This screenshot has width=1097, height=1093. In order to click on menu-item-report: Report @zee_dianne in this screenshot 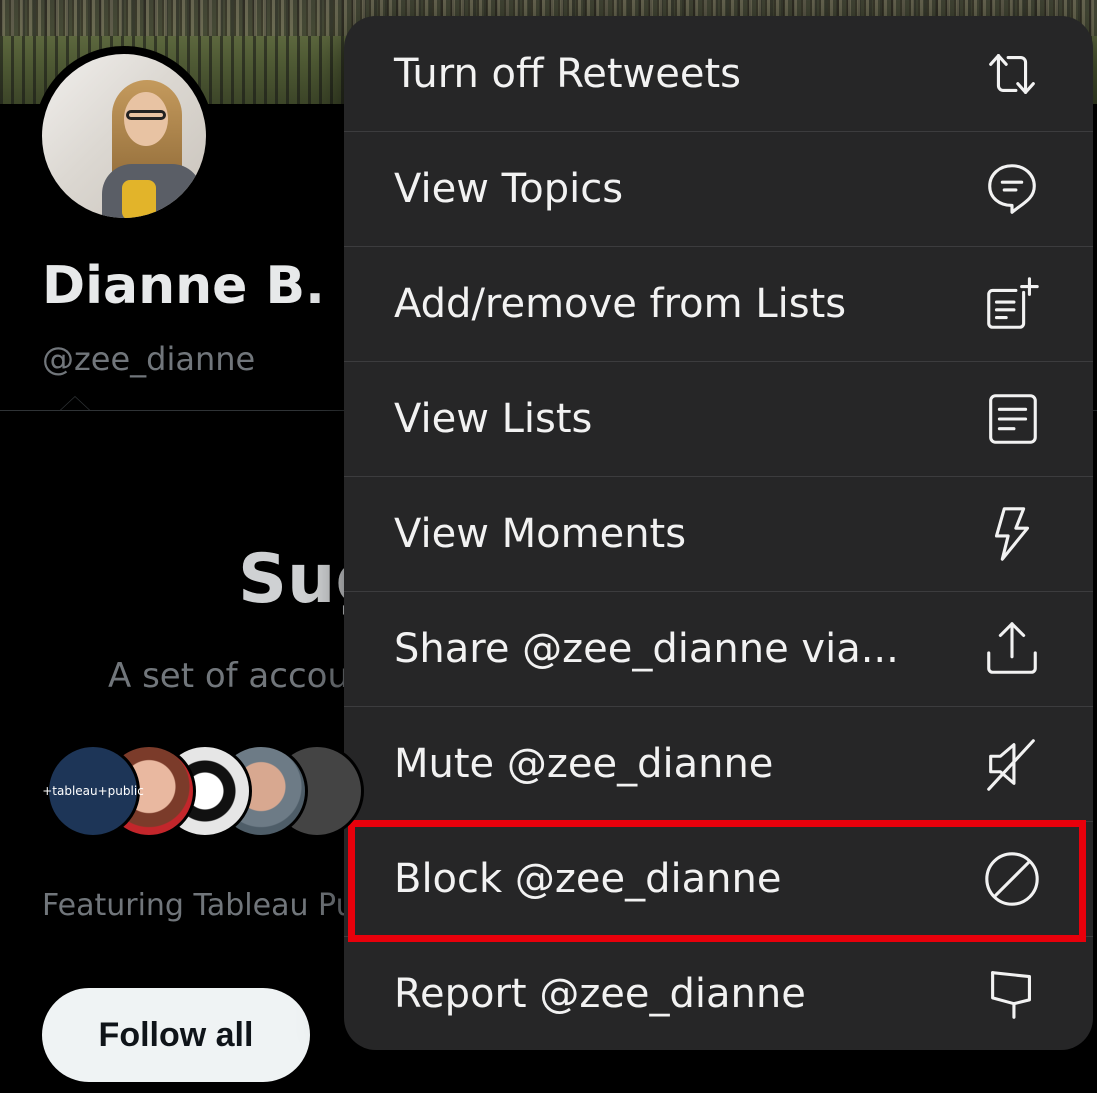, I will do `click(718, 993)`.